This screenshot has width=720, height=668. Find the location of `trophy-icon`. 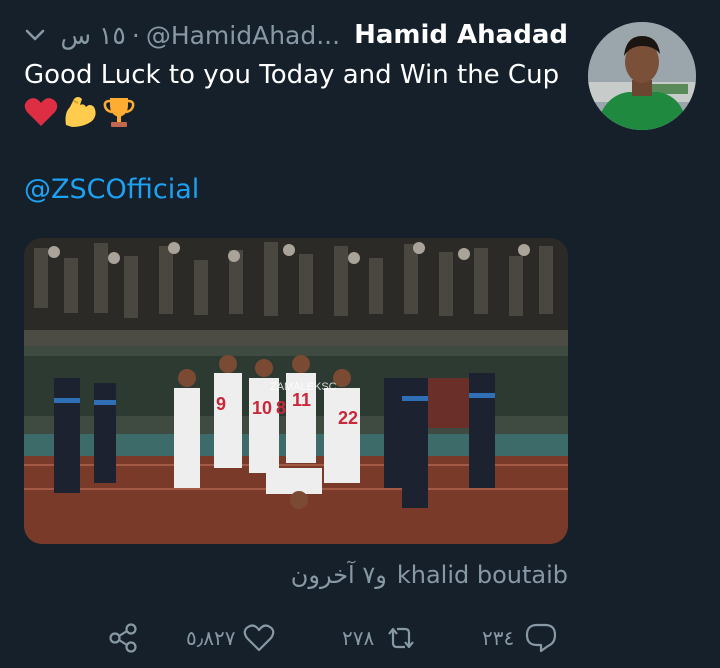

trophy-icon is located at coordinates (119, 114).